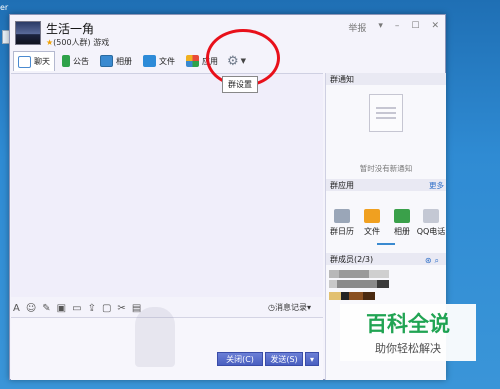  Describe the element at coordinates (436, 185) in the screenshot. I see `more-apps-link: 更多` at that location.